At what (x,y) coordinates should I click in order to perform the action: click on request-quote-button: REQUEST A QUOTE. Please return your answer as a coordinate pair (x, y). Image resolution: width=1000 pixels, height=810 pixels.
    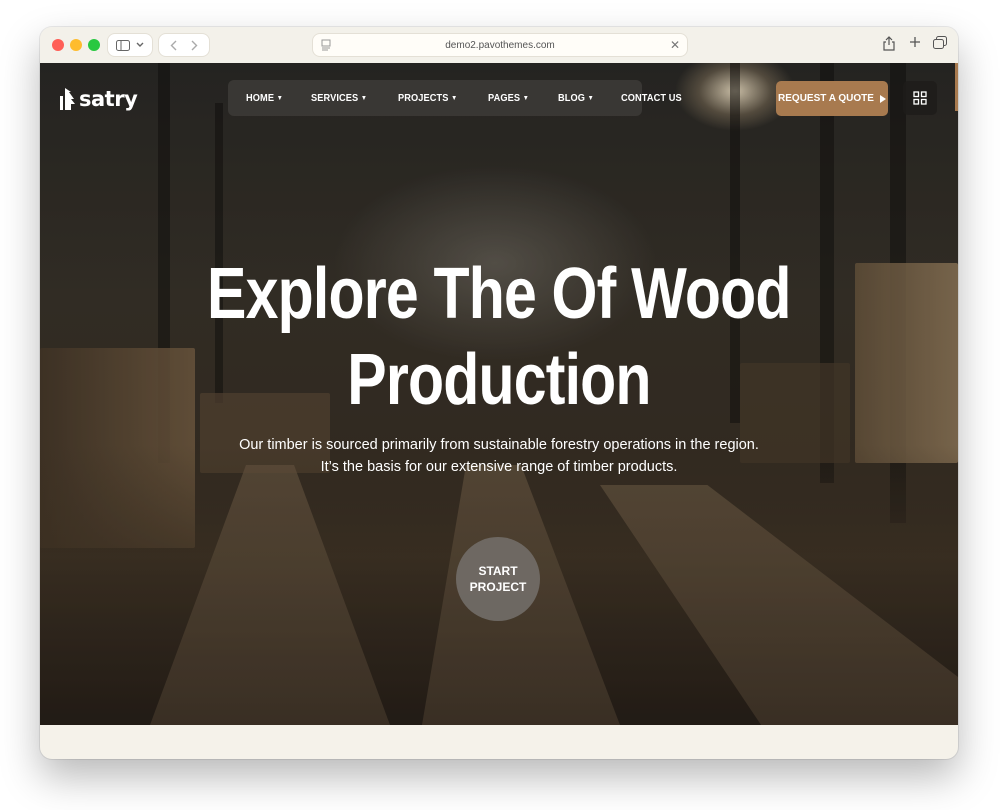
    Looking at the image, I should click on (832, 98).